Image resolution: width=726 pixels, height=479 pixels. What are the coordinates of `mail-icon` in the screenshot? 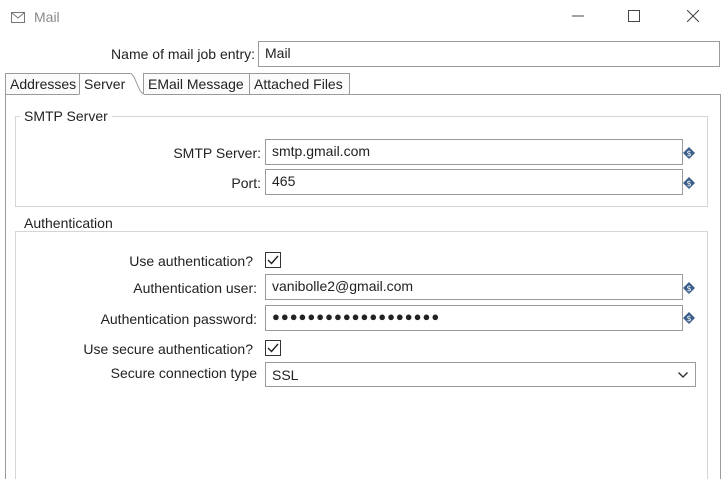 It's located at (18, 16).